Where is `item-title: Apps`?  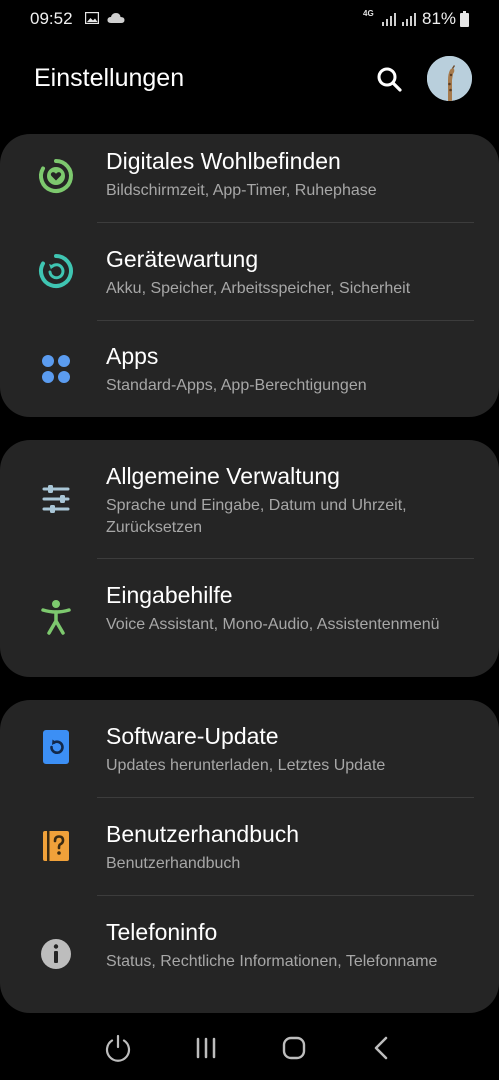
item-title: Apps is located at coordinates (132, 356).